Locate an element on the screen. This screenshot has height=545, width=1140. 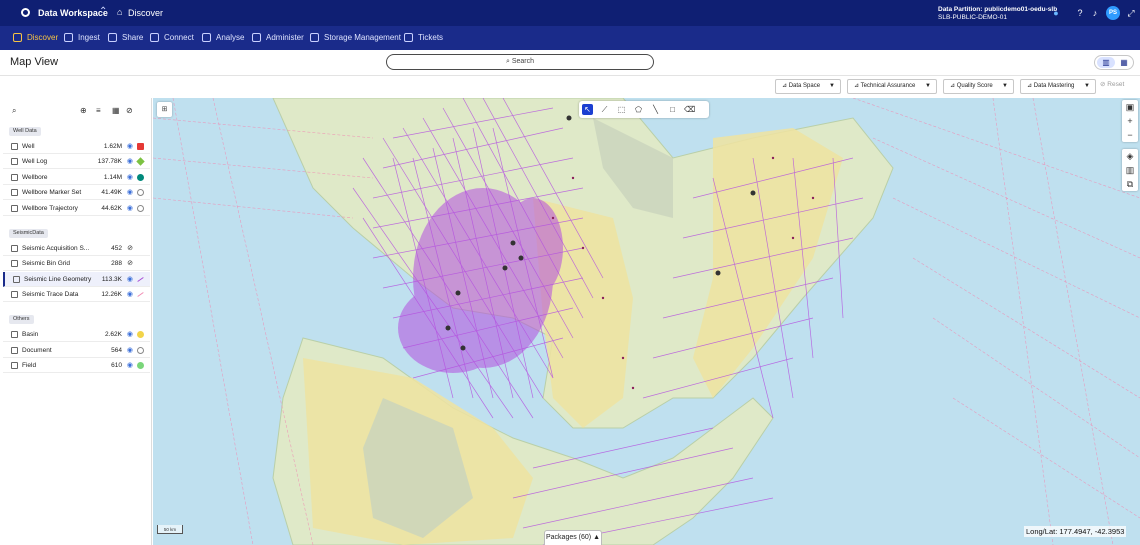
search-placeholder: Search is located at coordinates (523, 61).